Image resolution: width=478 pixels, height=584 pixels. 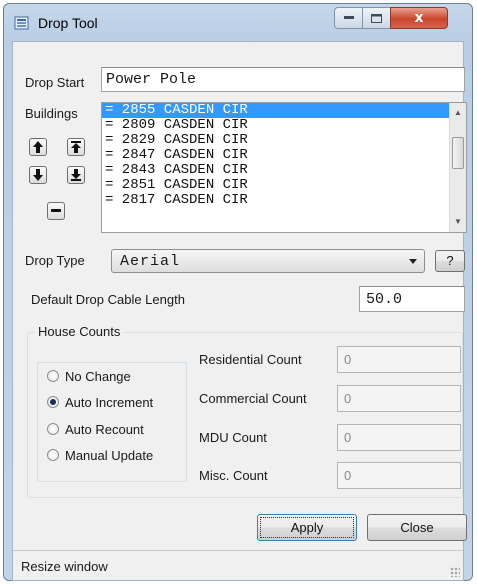 I want to click on arrow-down-icon, so click(x=38, y=175).